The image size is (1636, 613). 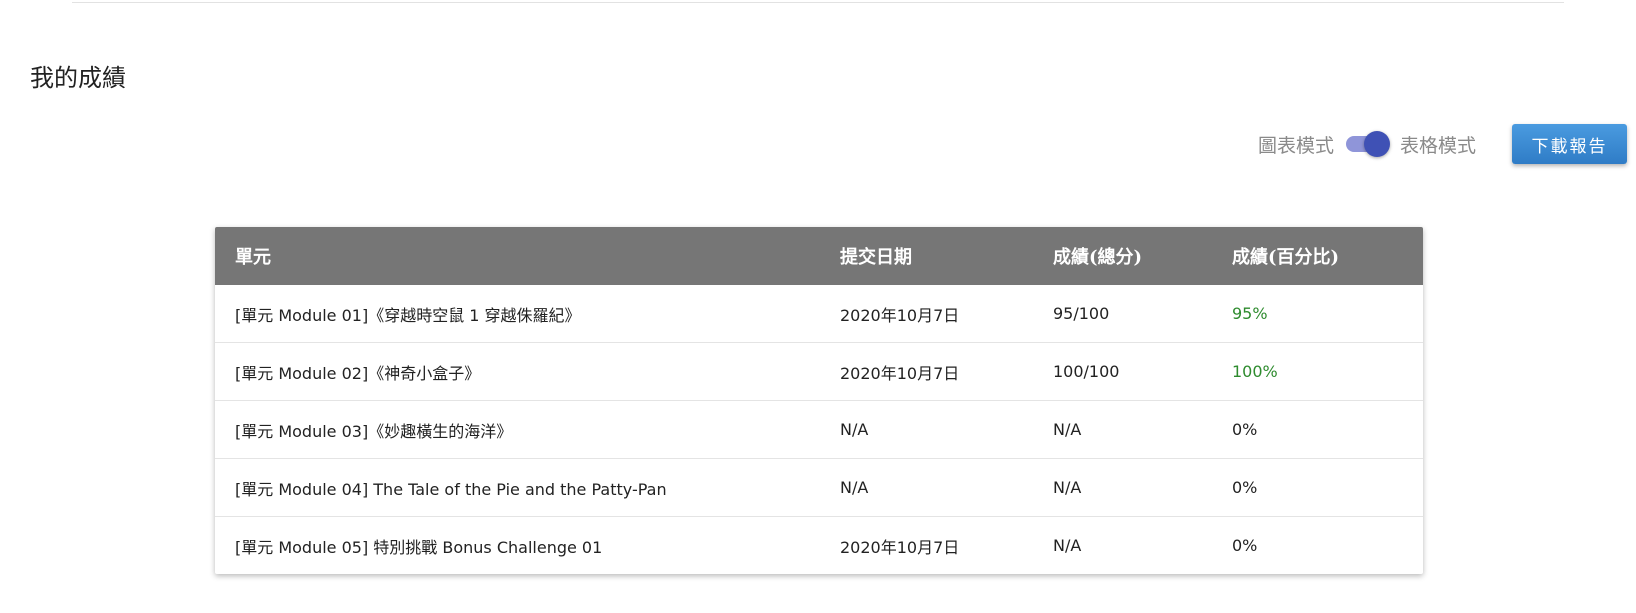 What do you see at coordinates (819, 256) in the screenshot?
I see `table-header: 單元 提交日期 成績(總分) 成績(百分比)` at bounding box center [819, 256].